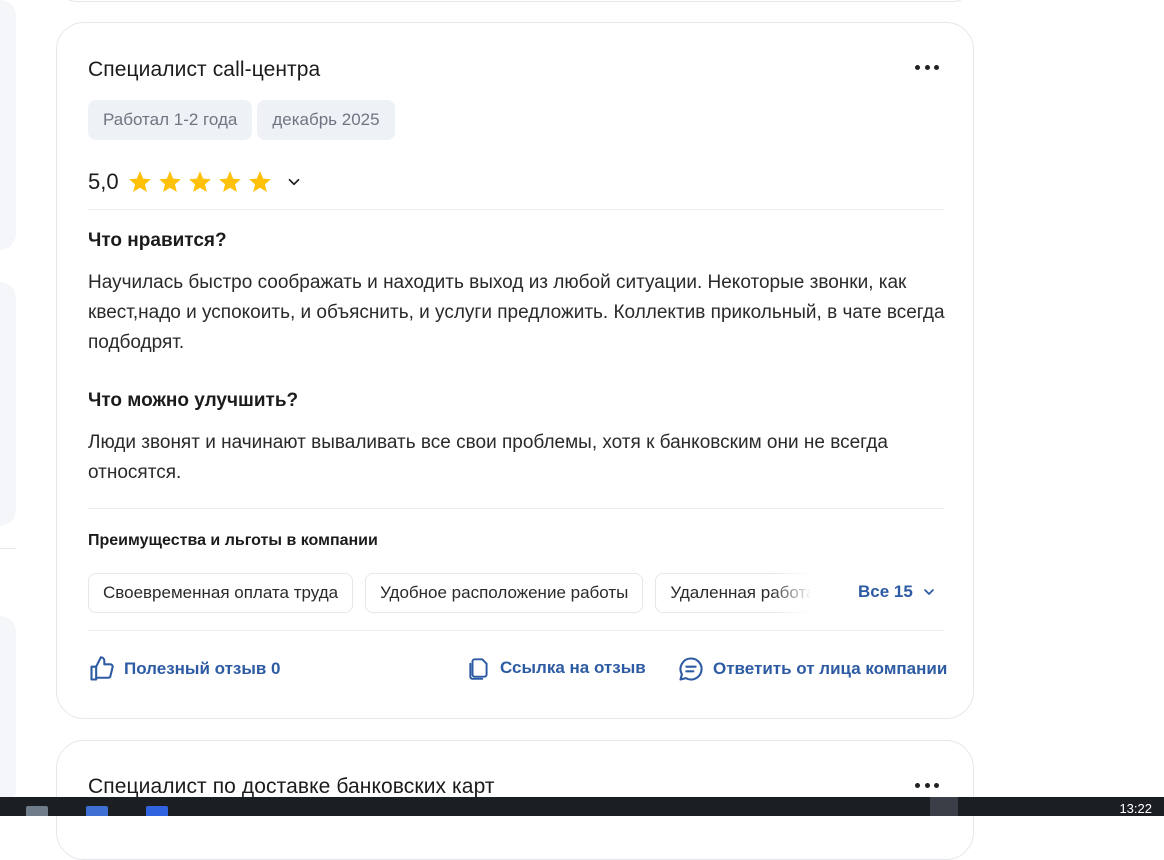  What do you see at coordinates (8, 548) in the screenshot?
I see `left-divider` at bounding box center [8, 548].